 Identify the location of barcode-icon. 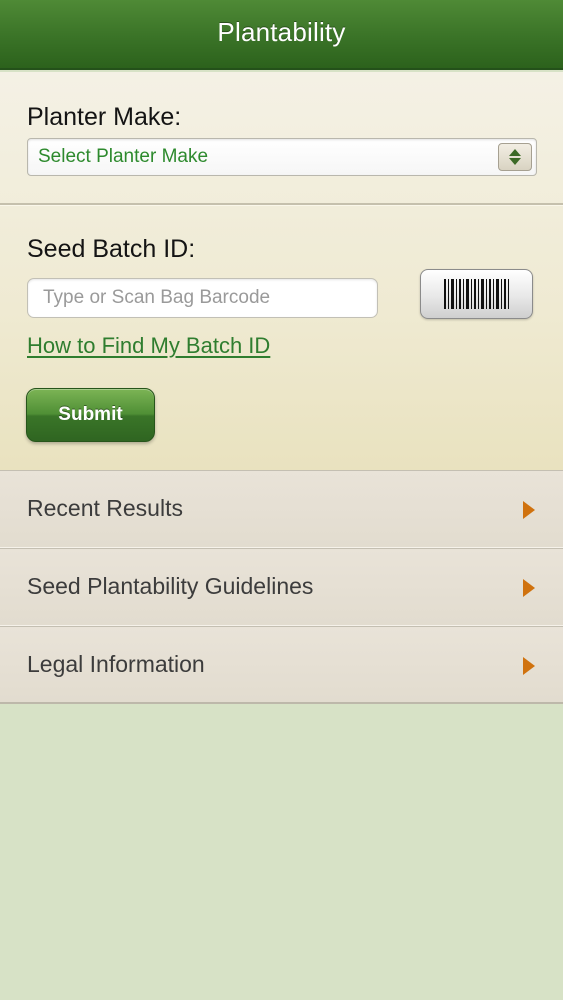
(476, 294).